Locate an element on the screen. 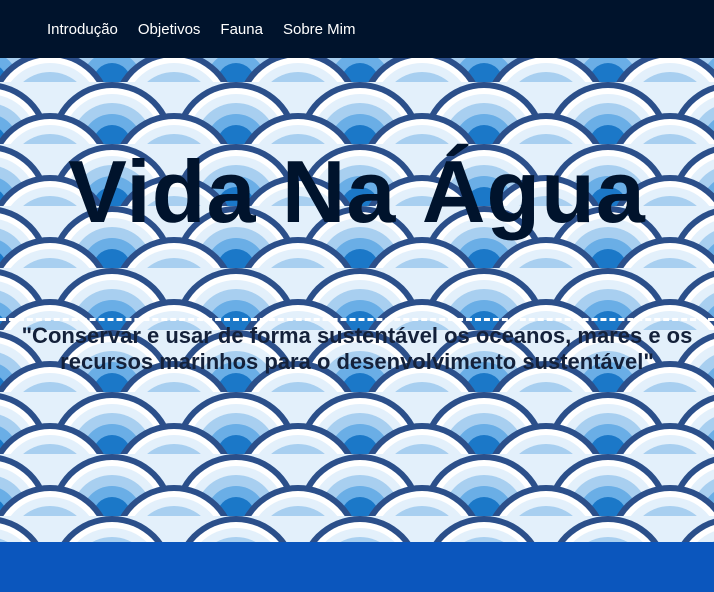 The width and height of the screenshot is (714, 592). nav-link-introducao: Introdução is located at coordinates (82, 29).